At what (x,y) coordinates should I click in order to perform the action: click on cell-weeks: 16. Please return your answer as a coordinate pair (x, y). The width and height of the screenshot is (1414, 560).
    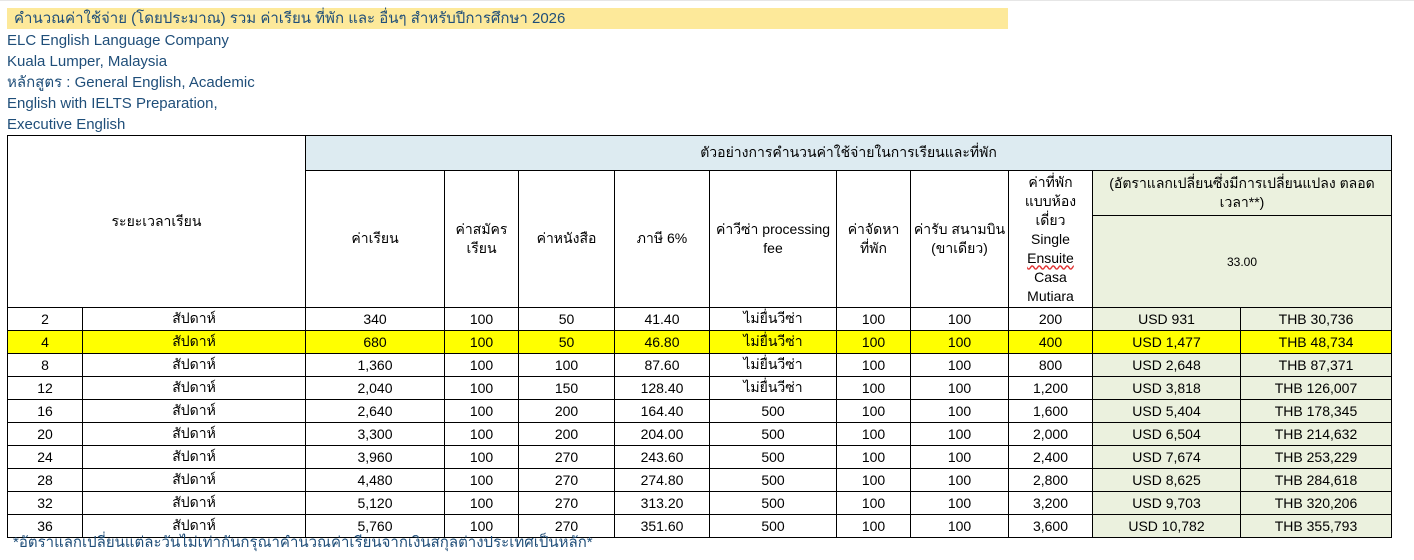
    Looking at the image, I should click on (45, 411).